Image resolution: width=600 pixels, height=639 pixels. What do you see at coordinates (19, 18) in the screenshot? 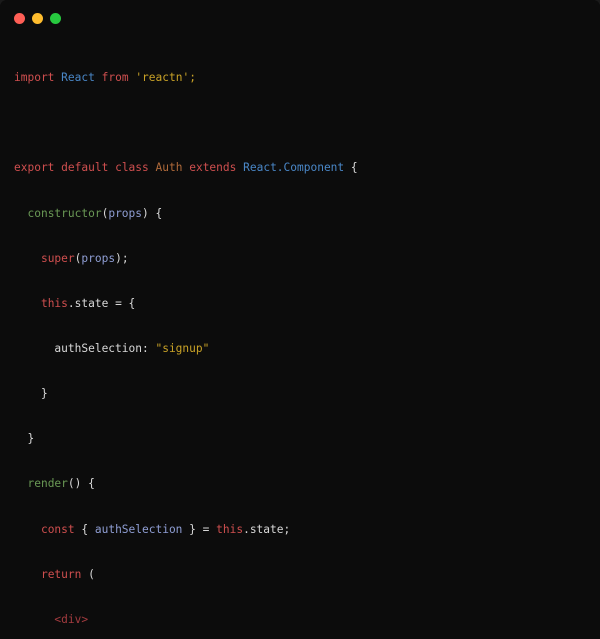
I see `close-button` at bounding box center [19, 18].